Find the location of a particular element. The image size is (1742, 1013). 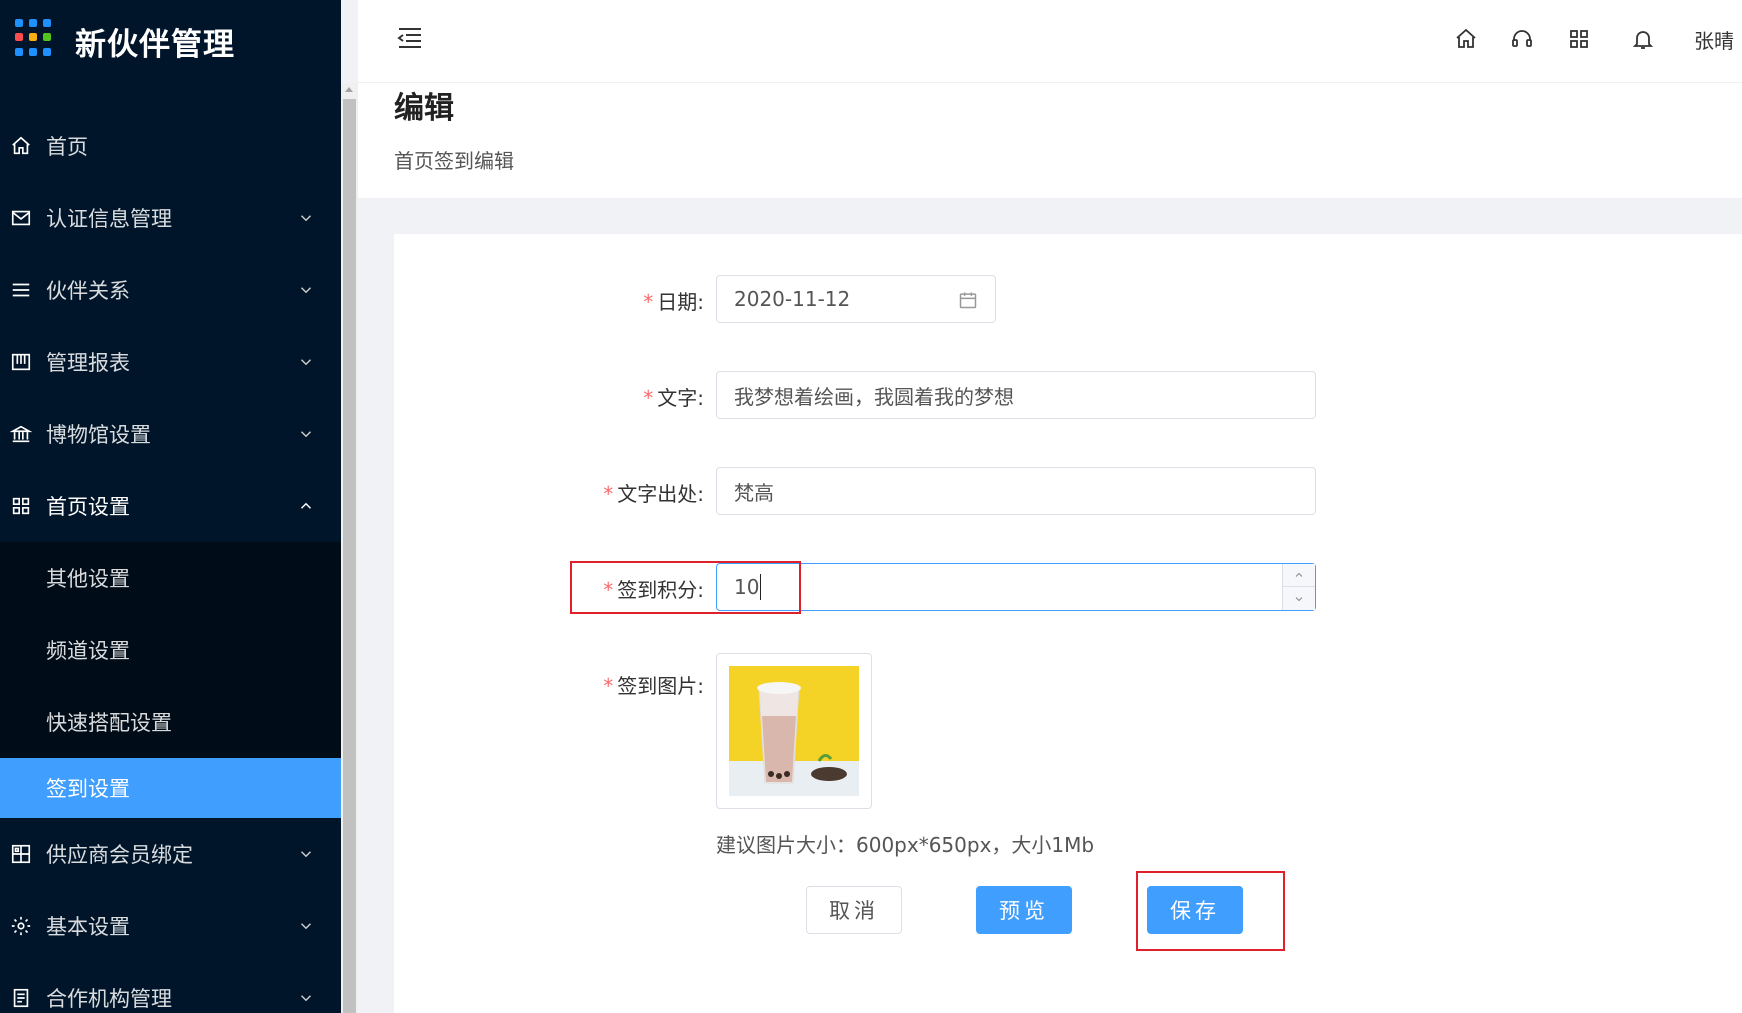

increase-button is located at coordinates (1299, 575).